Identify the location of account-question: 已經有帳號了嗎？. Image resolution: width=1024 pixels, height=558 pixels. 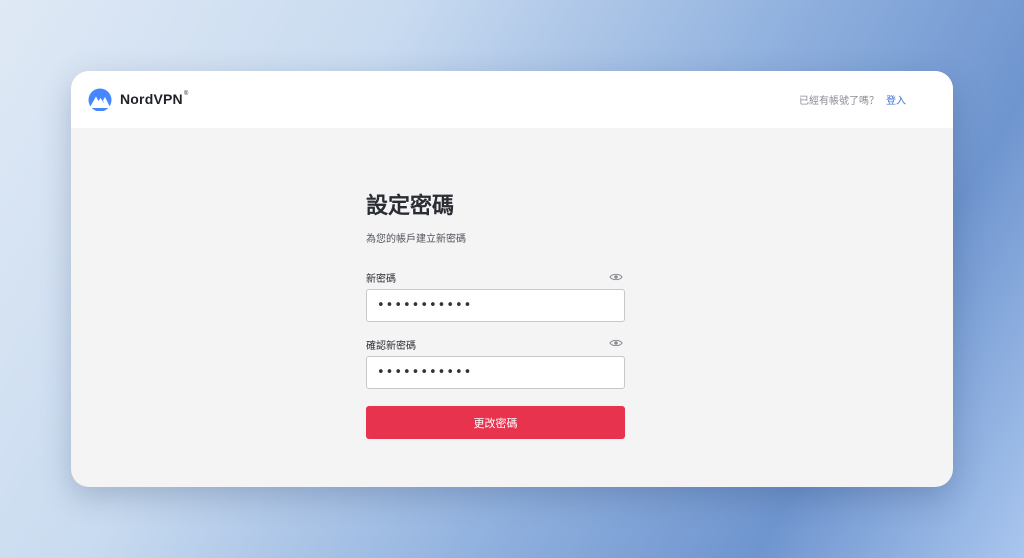
(839, 101).